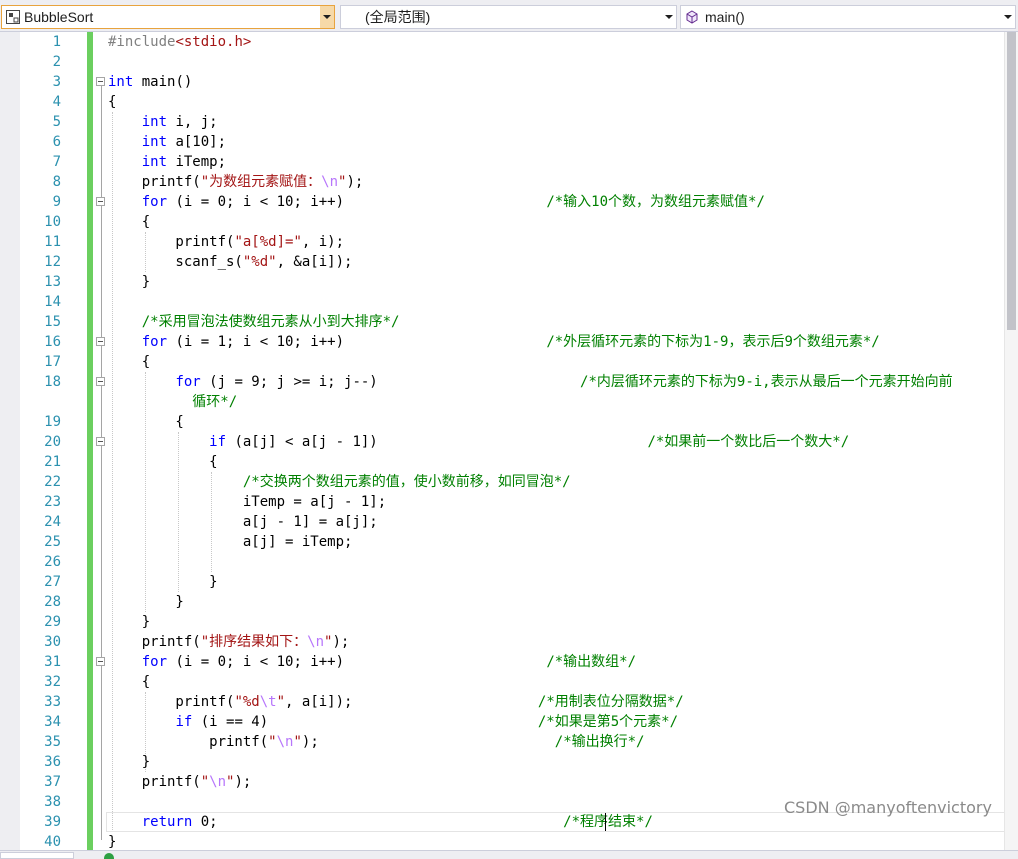 The width and height of the screenshot is (1018, 859). I want to click on line-number: 15, so click(52, 322).